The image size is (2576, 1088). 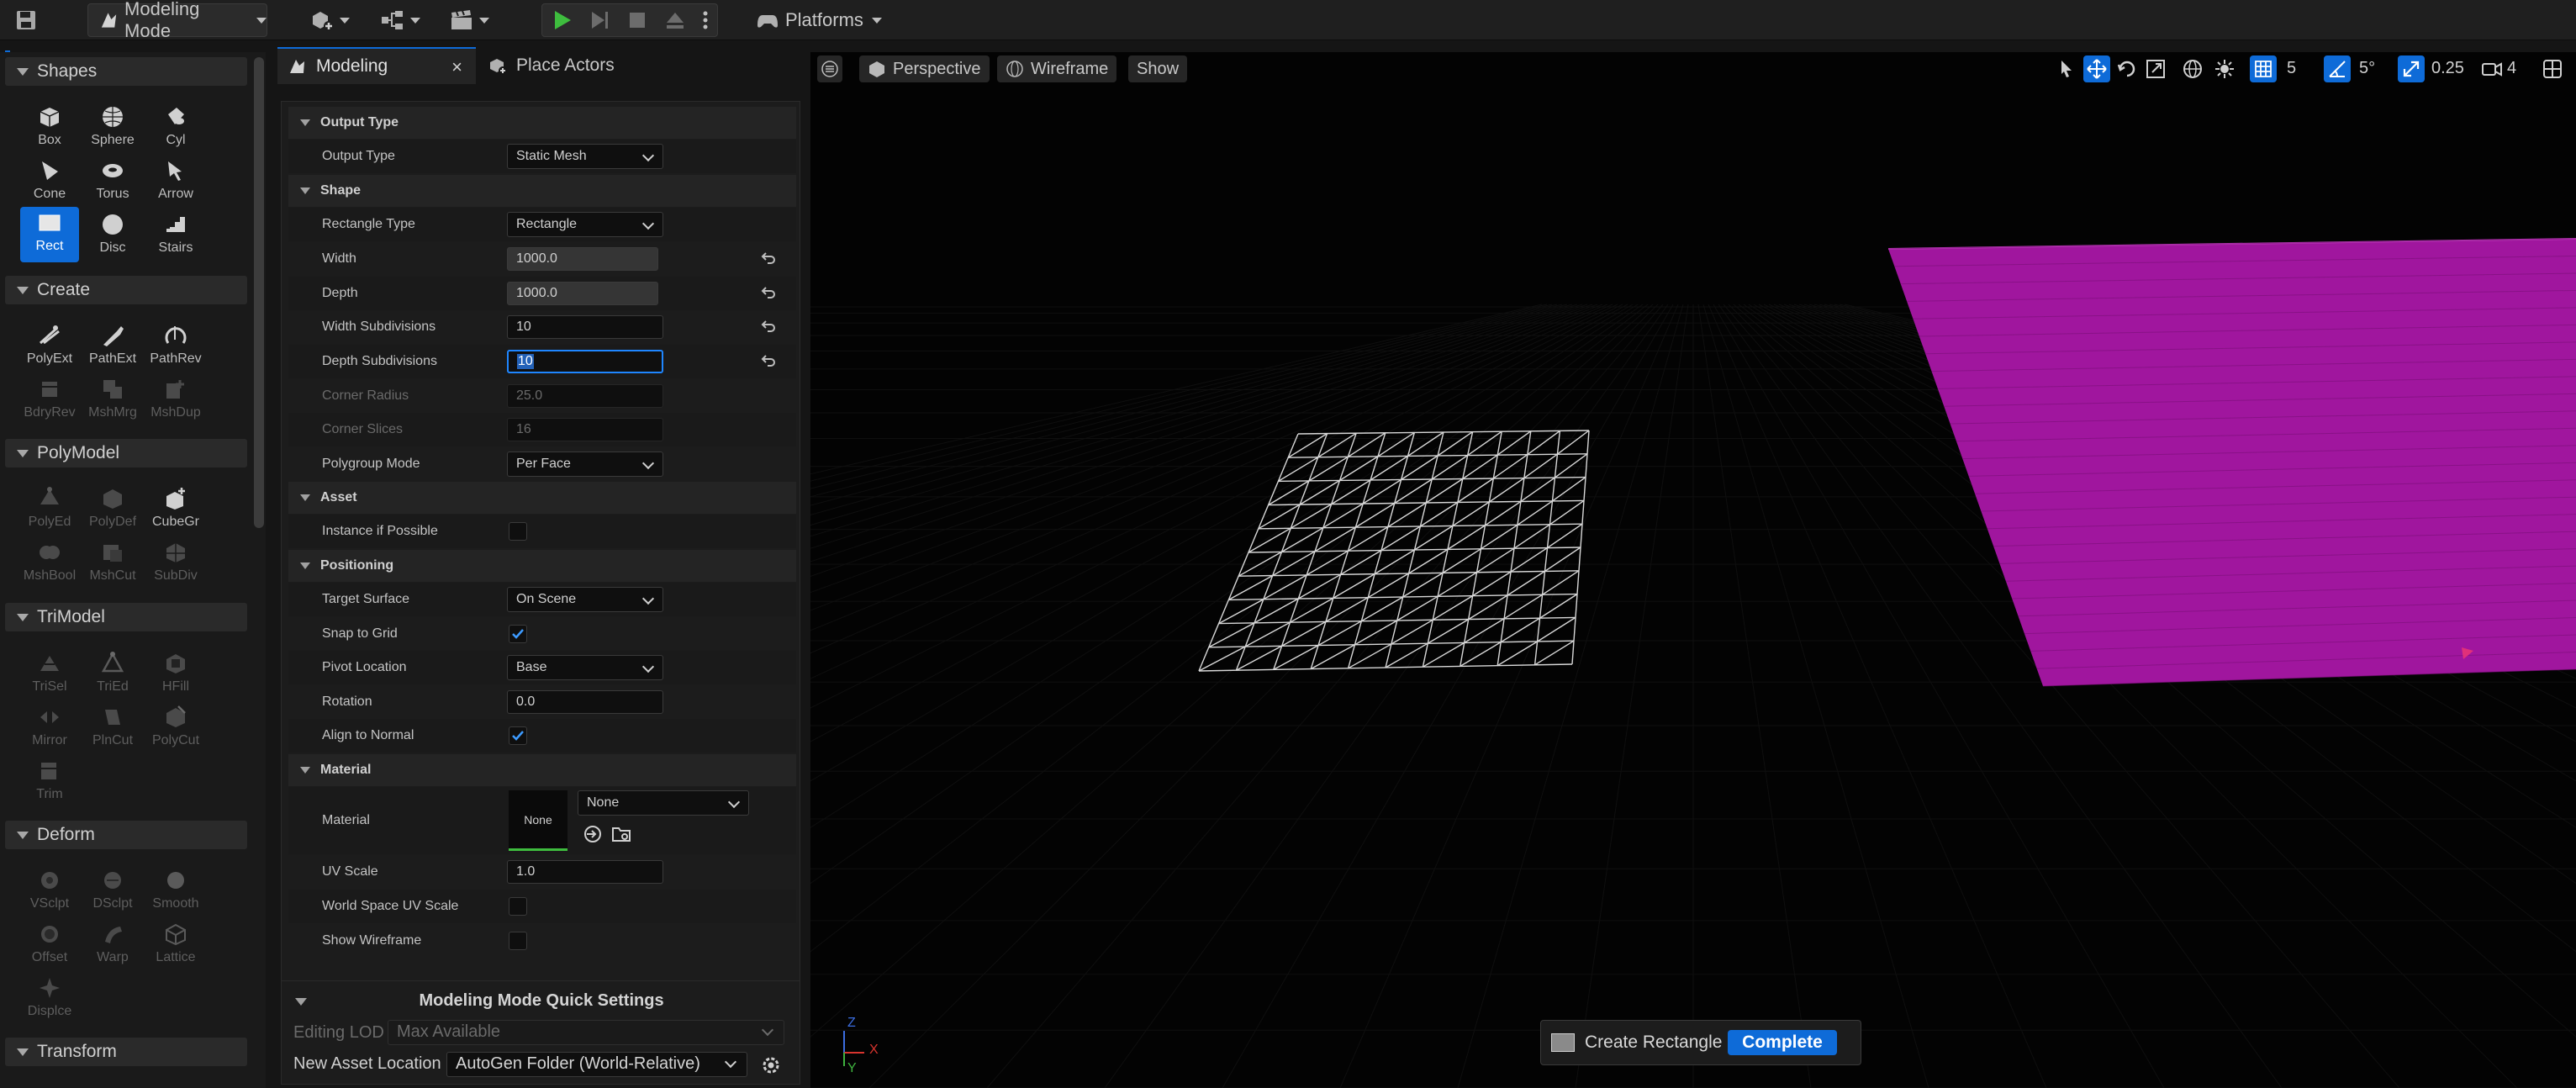 I want to click on tool-stairs: Stairs, so click(x=175, y=235).